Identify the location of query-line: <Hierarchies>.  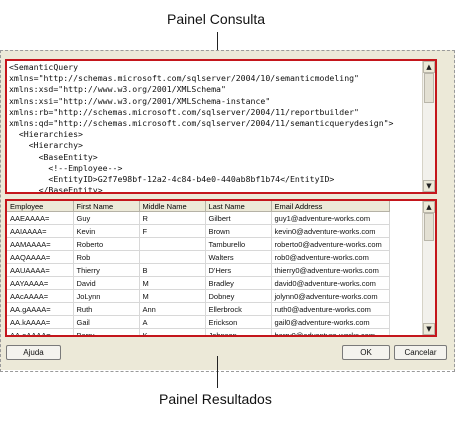
(46, 134).